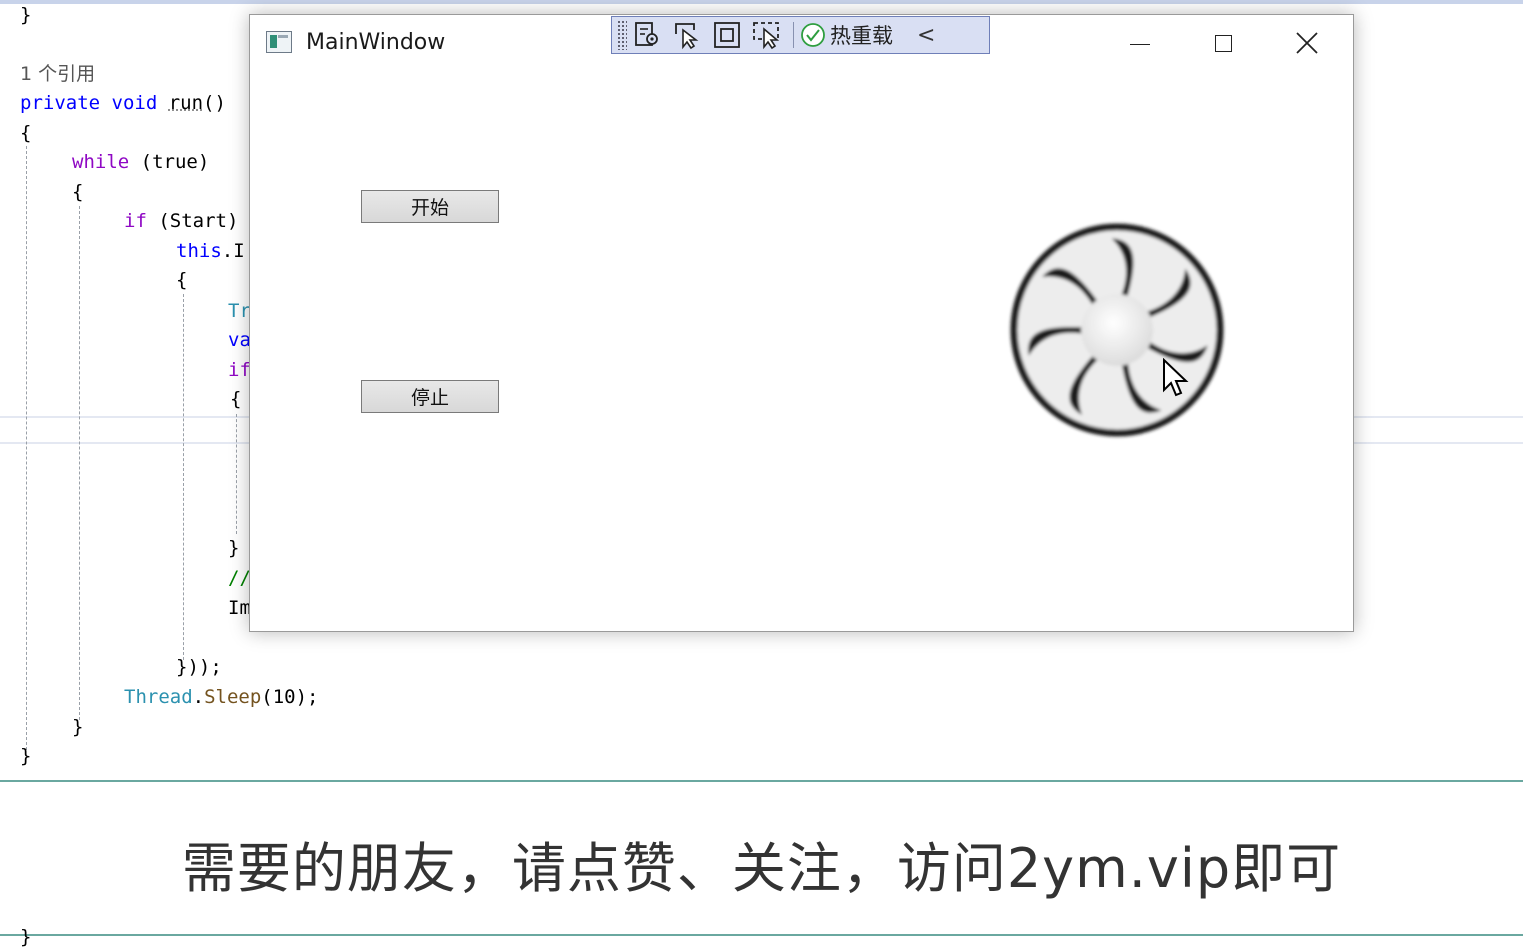 This screenshot has width=1523, height=952. I want to click on maximize-button, so click(1223, 43).